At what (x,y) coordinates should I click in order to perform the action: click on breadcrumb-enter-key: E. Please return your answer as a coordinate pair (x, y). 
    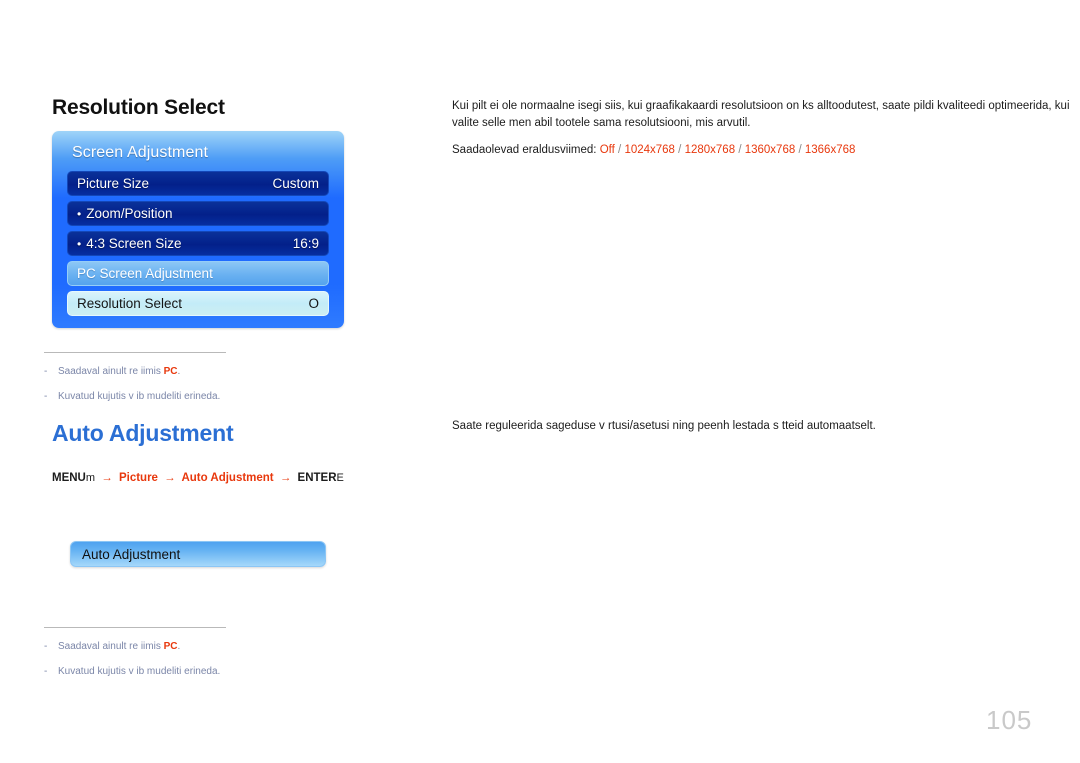
    Looking at the image, I should click on (340, 478).